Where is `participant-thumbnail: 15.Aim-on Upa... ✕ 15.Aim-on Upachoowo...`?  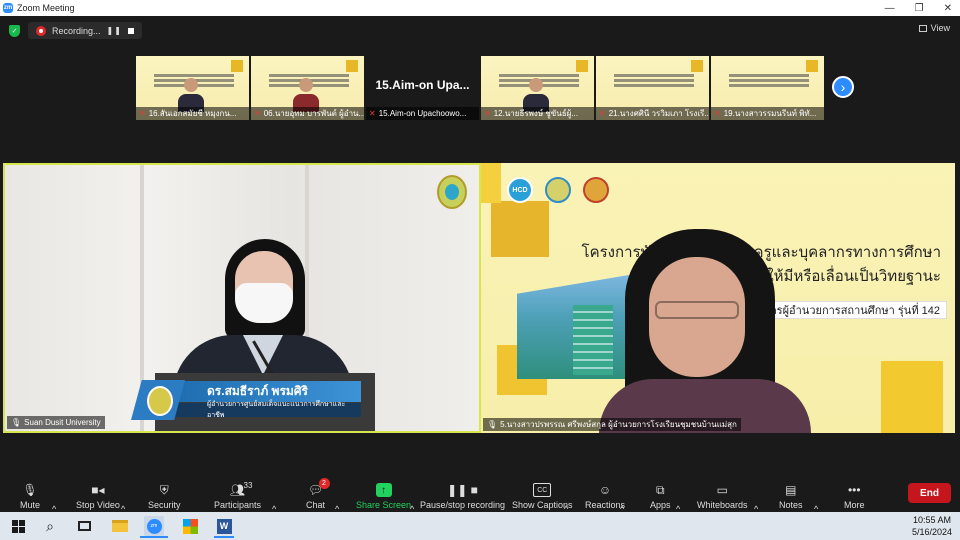 participant-thumbnail: 15.Aim-on Upa... ✕ 15.Aim-on Upachoowo... is located at coordinates (422, 88).